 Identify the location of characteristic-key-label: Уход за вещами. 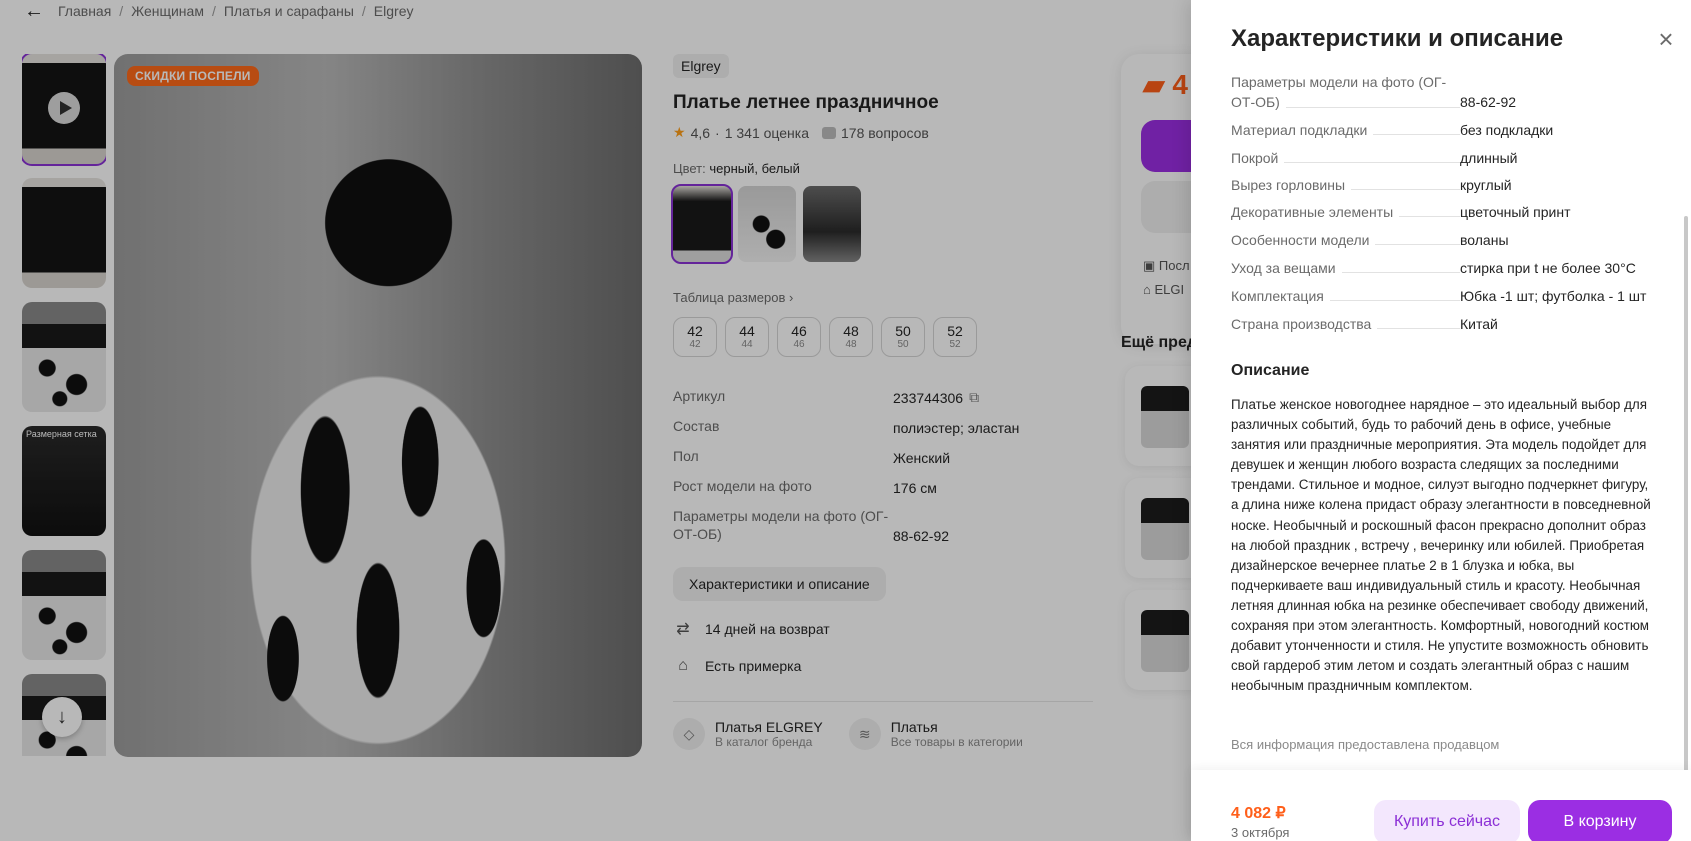
(1286, 268).